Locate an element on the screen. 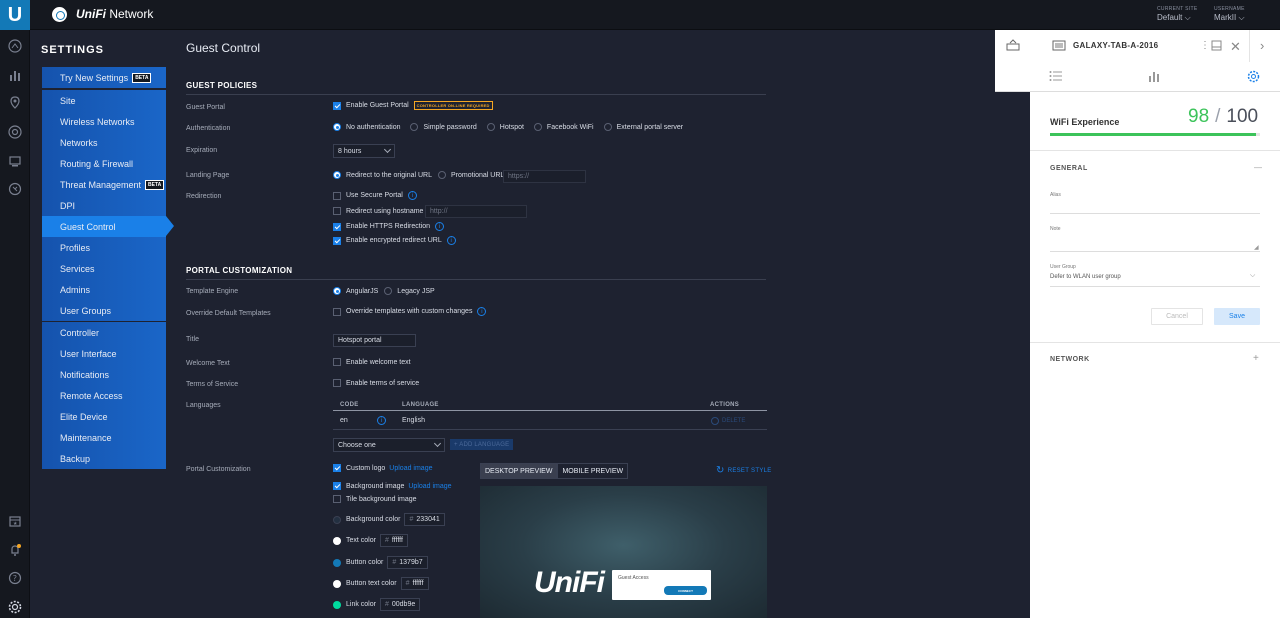  menu-item-user-groups: User Groups is located at coordinates (104, 310).